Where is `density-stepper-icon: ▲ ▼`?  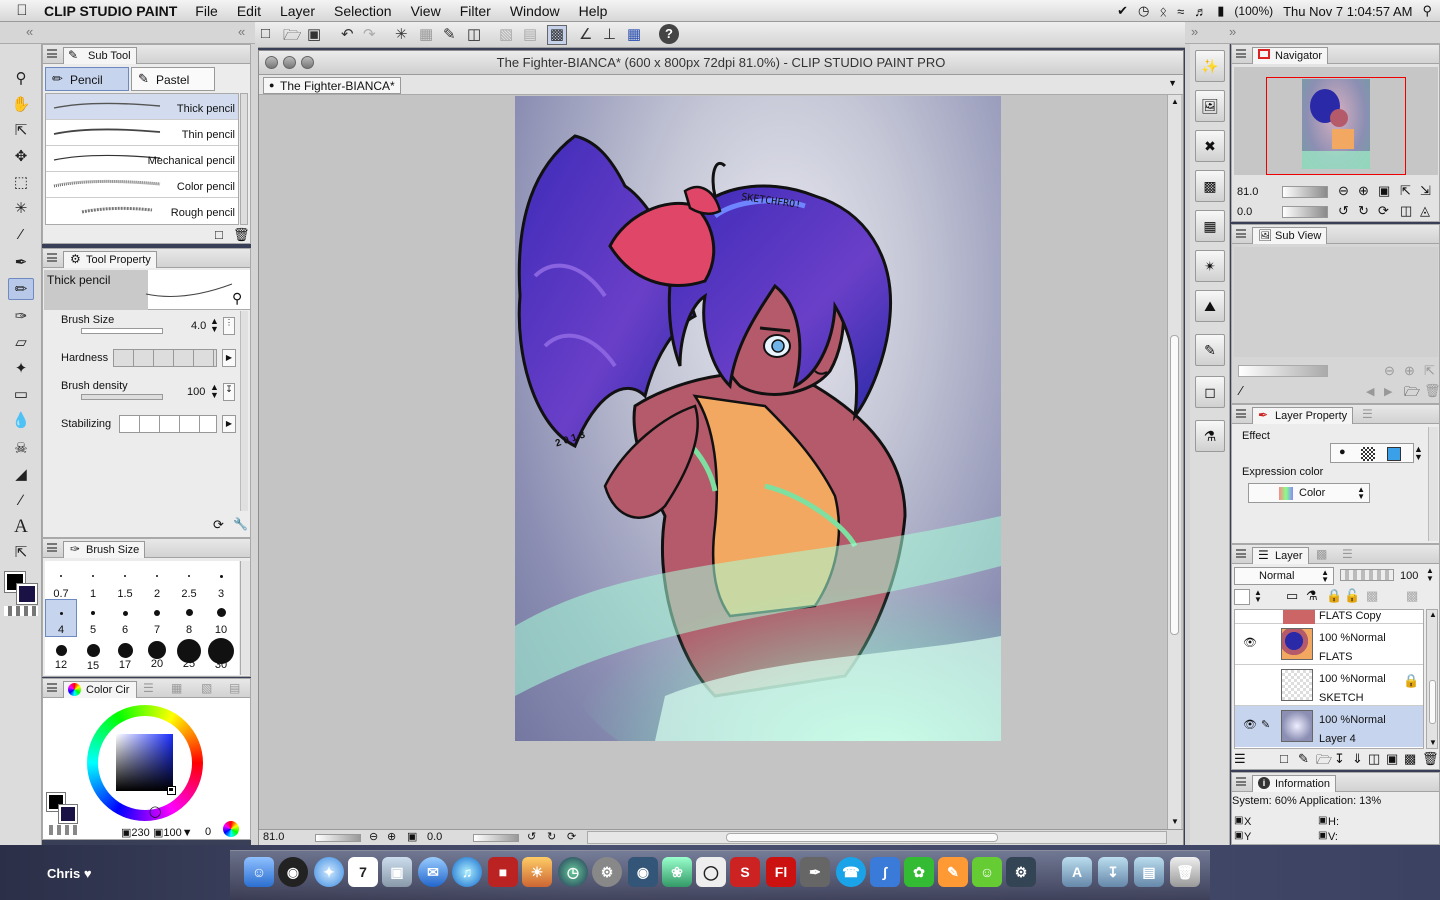
density-stepper-icon: ▲ ▼ is located at coordinates (214, 391).